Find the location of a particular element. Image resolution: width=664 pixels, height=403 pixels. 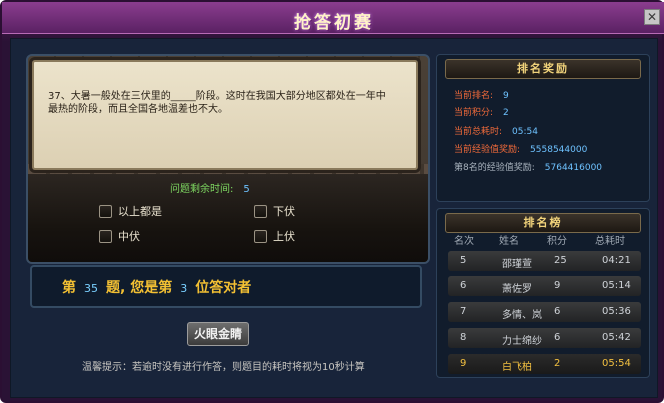

option-label: 下伏 is located at coordinates (284, 211).